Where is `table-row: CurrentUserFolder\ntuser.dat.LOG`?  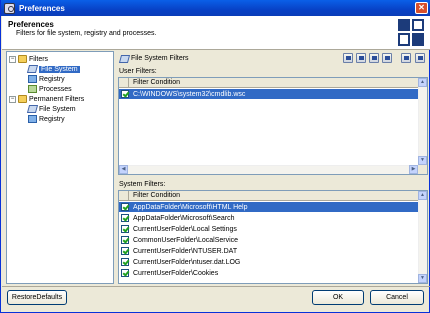 table-row: CurrentUserFolder\ntuser.dat.LOG is located at coordinates (268, 262).